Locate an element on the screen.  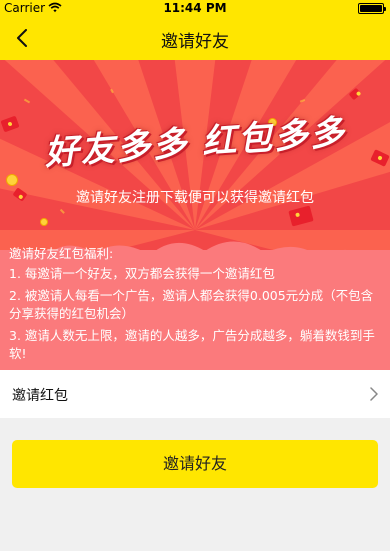
status-time: 11:44 PM is located at coordinates (195, 8).